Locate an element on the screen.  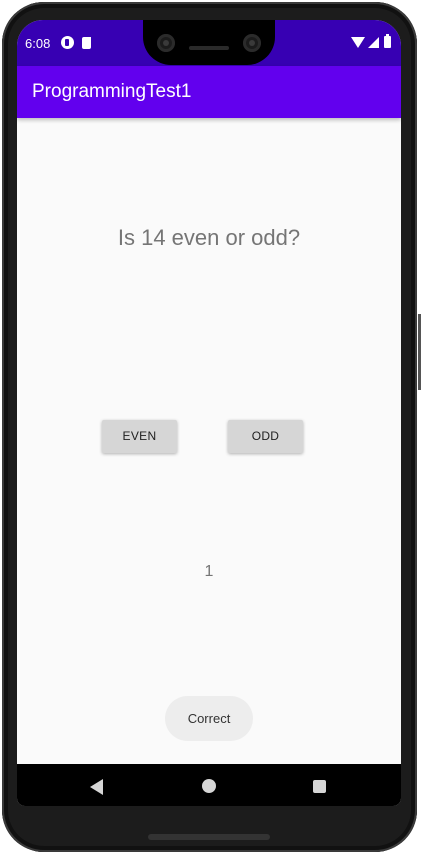
app-title: ProgrammingTest1 is located at coordinates (112, 91).